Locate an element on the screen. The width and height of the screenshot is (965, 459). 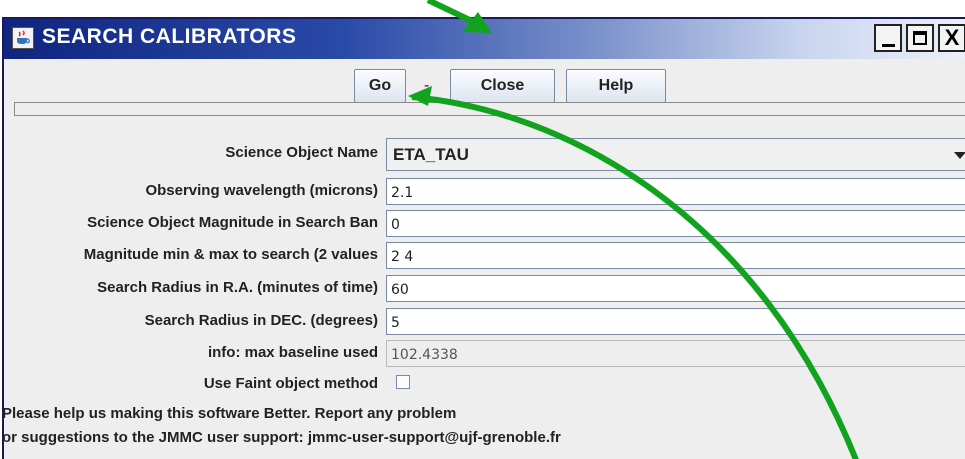
faint-object-label: Use Faint object method is located at coordinates (290, 383).